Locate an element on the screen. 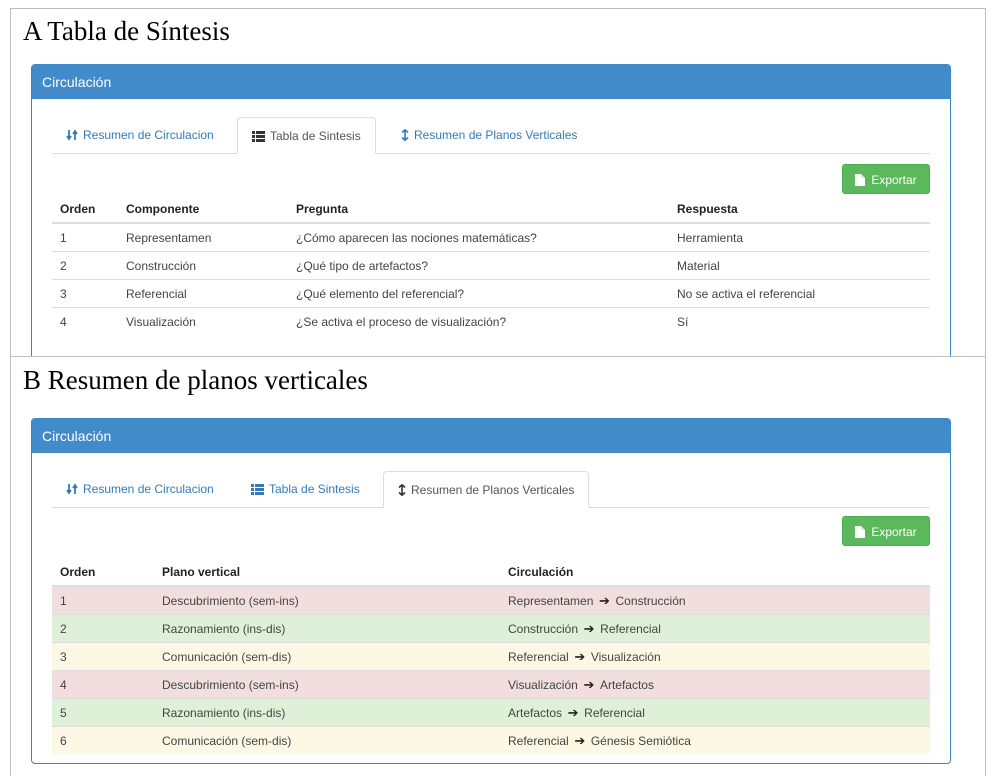  figure-a-title: A Tabla de Síntesis is located at coordinates (126, 31).